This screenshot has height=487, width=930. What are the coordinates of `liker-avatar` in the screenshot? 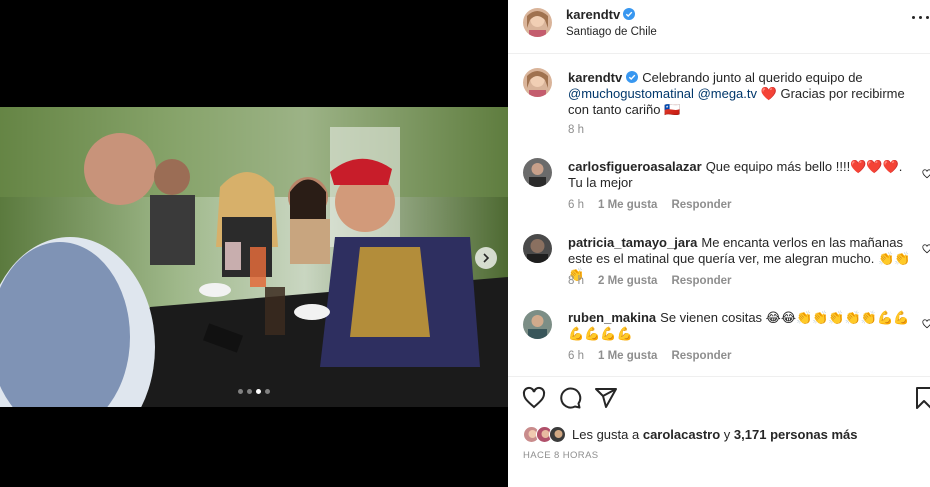 It's located at (557, 434).